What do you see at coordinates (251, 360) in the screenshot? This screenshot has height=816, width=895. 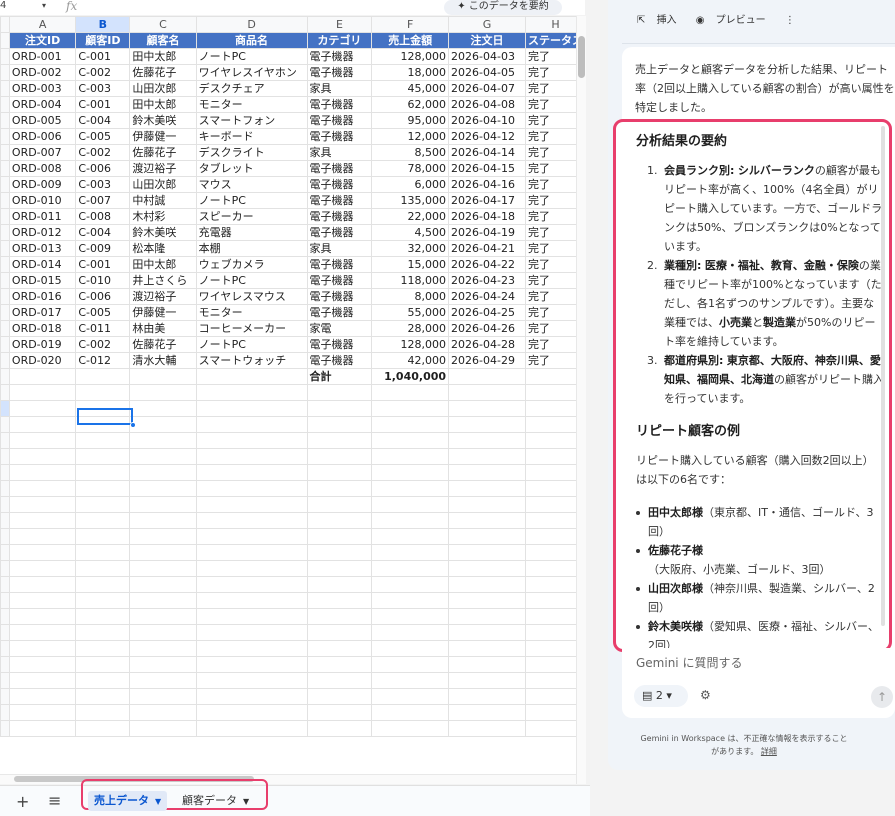 I see `table-cell: スマートウォッチ` at bounding box center [251, 360].